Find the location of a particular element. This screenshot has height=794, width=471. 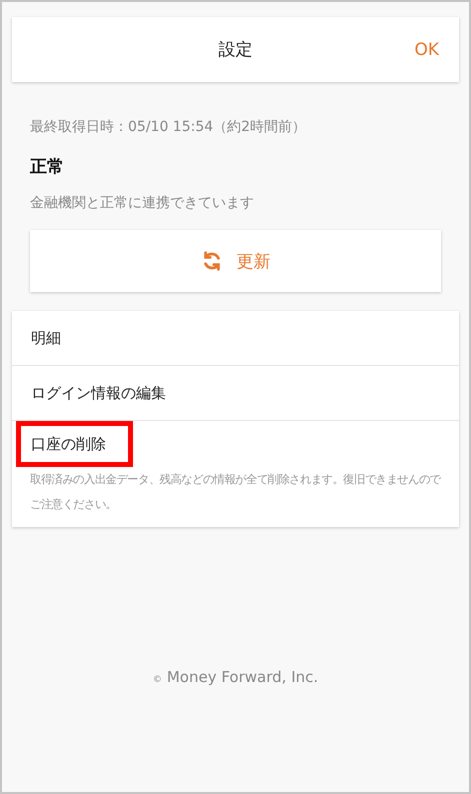

menu-item: 明細 is located at coordinates (46, 338).